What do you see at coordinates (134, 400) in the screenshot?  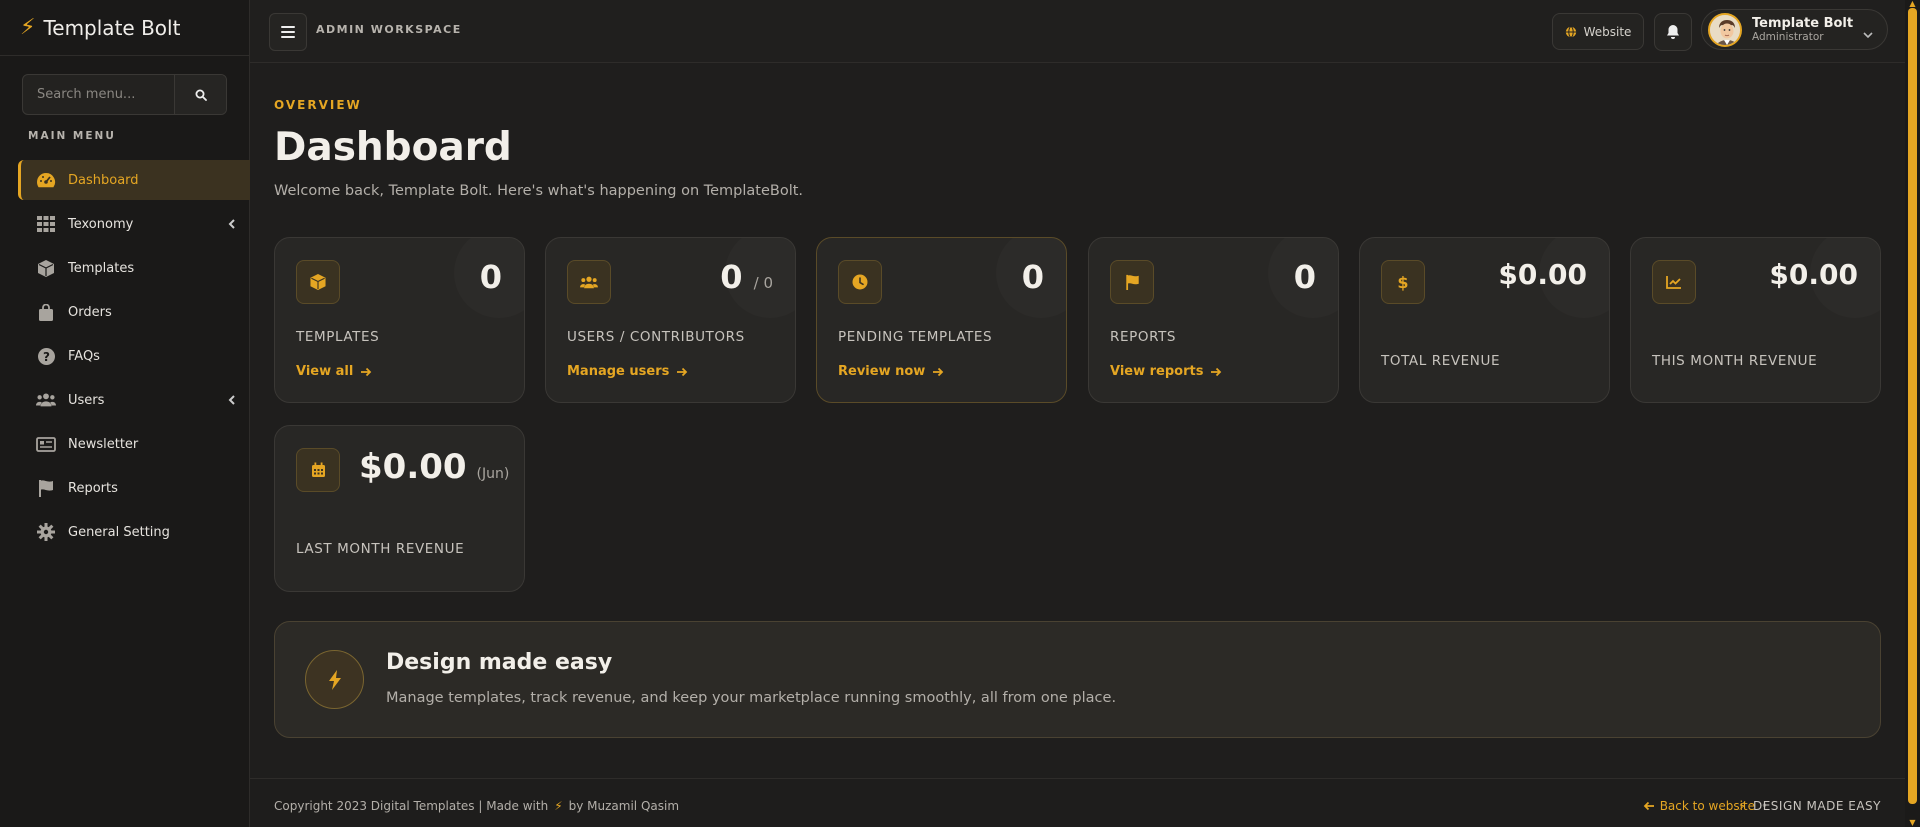 I see `sidebar-item-users: Users` at bounding box center [134, 400].